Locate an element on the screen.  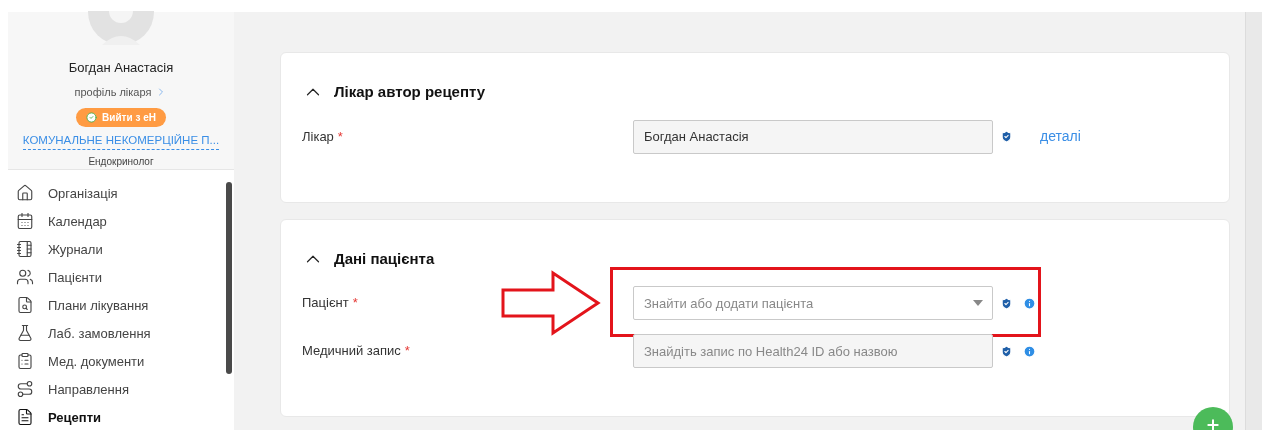
nav-item: Плани лікування is located at coordinates (112, 305).